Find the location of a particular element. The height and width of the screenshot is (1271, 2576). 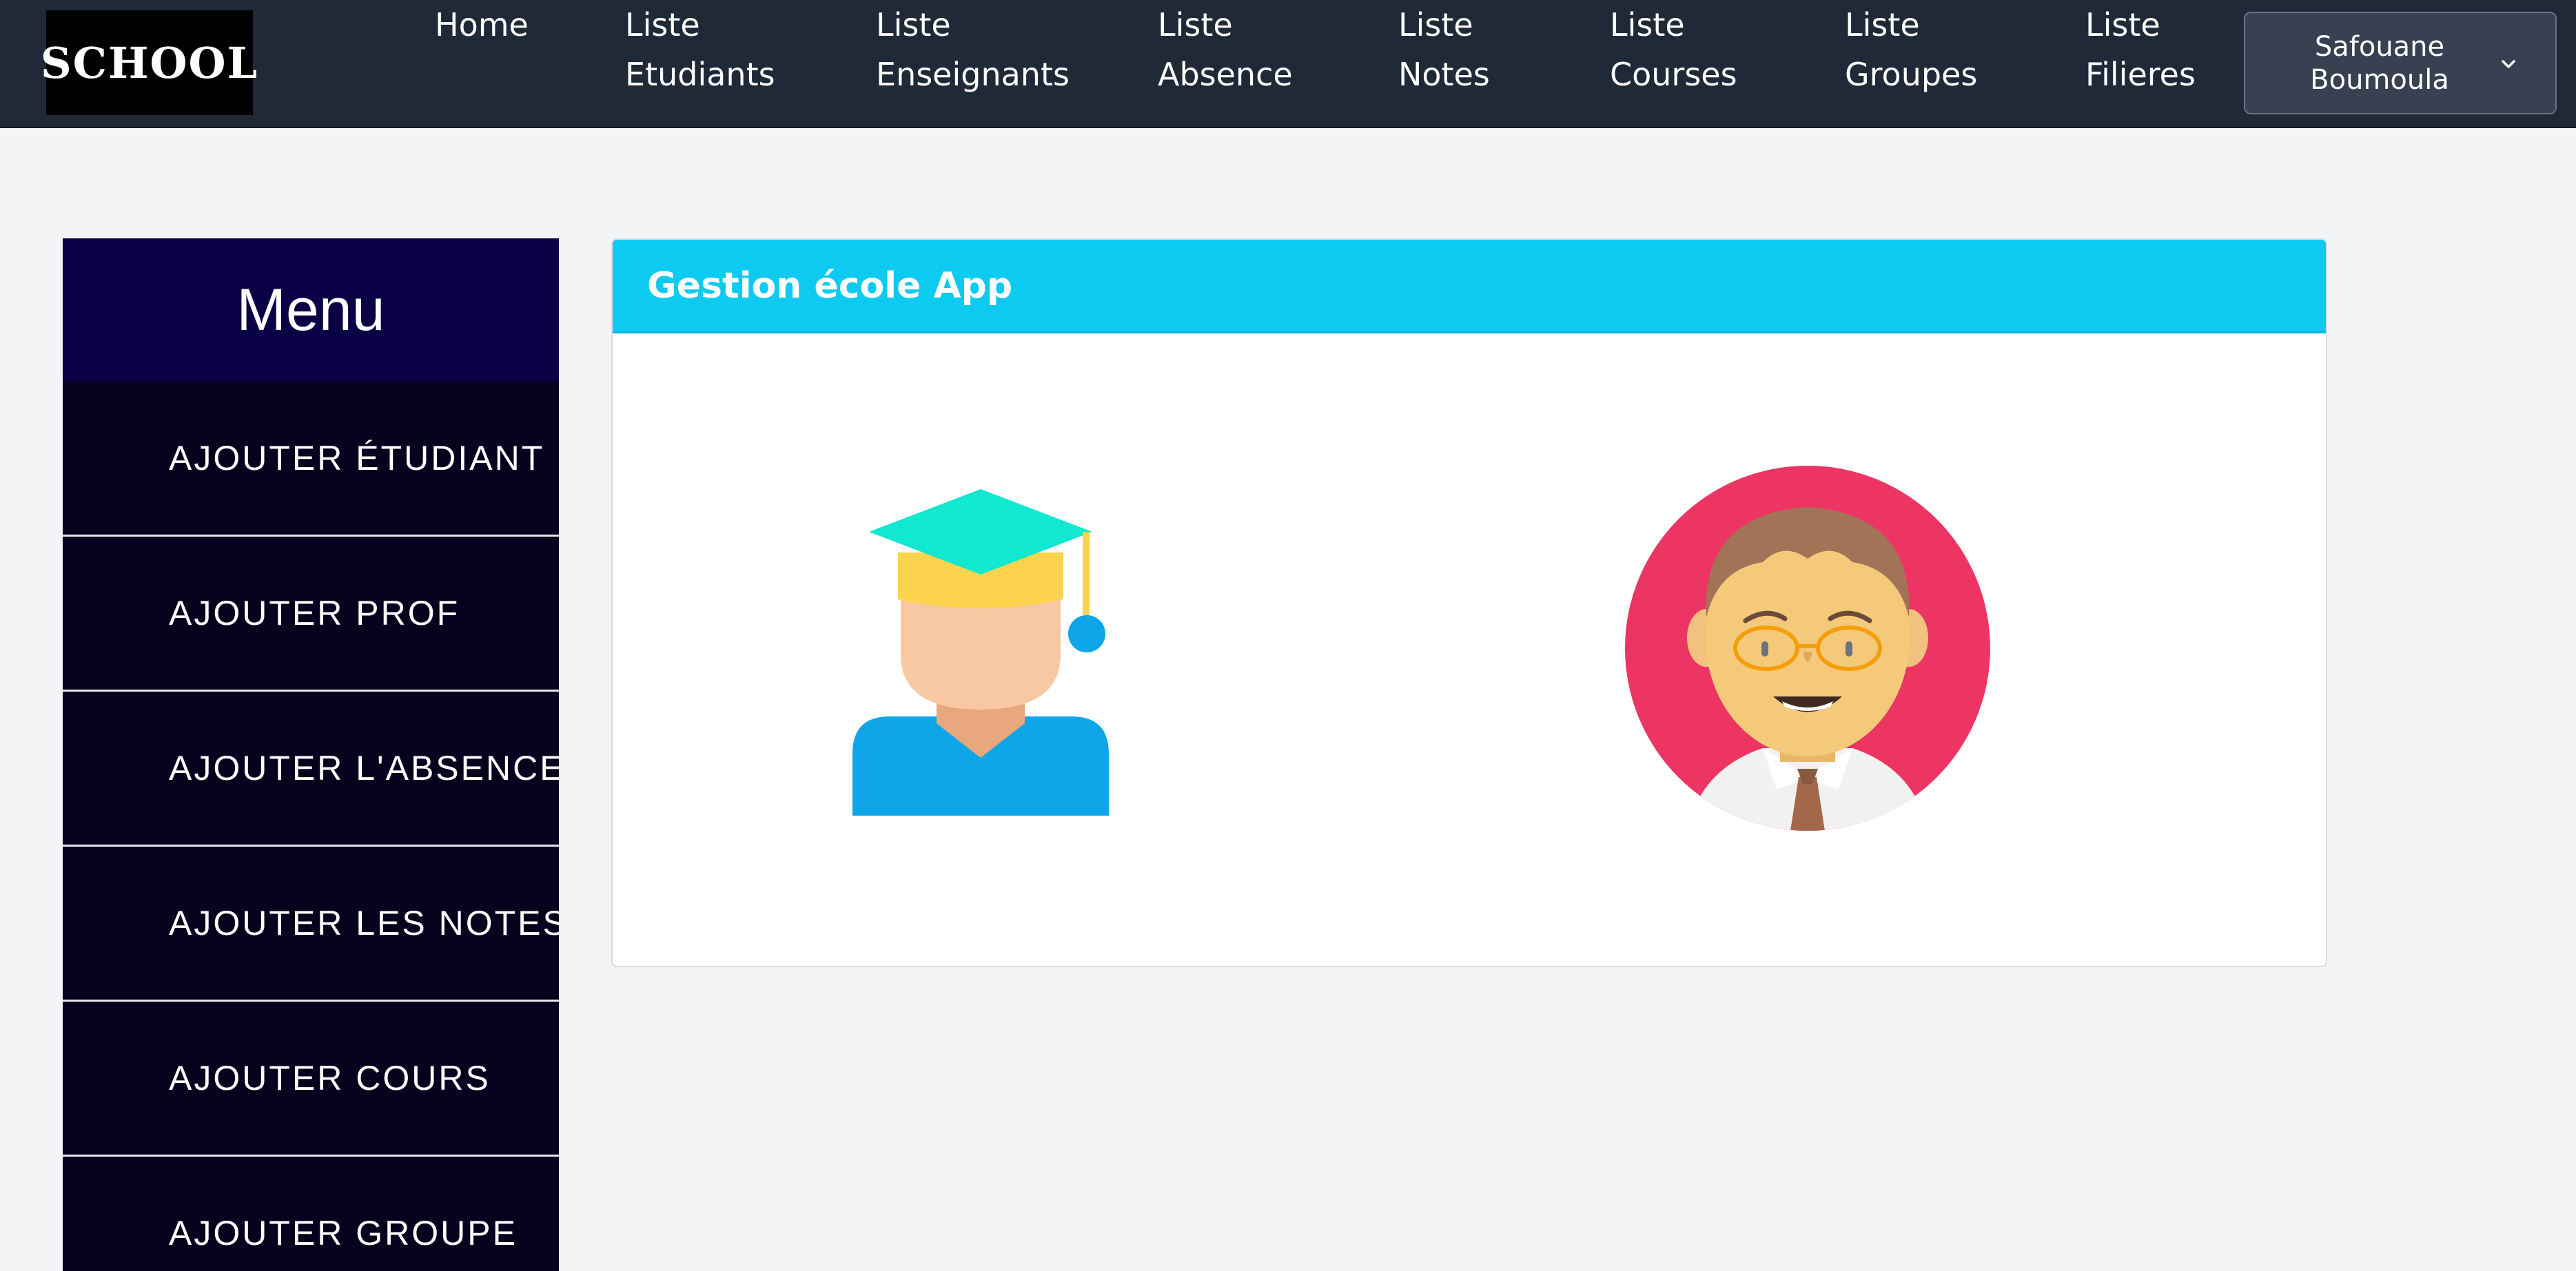

nav-label-line2: Absence is located at coordinates (1225, 74).